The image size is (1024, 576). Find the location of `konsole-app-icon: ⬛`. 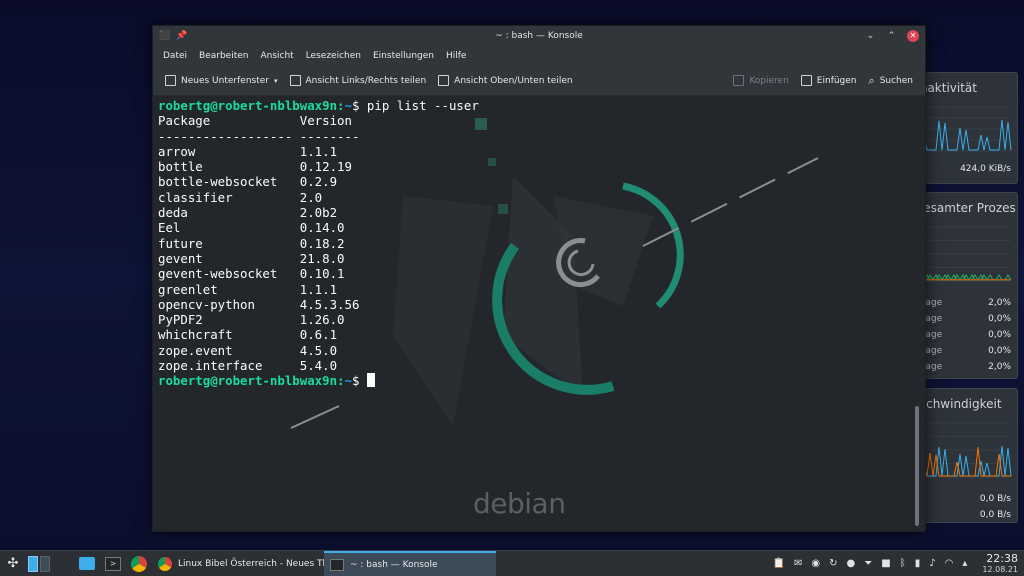

konsole-app-icon: ⬛ is located at coordinates (164, 36).